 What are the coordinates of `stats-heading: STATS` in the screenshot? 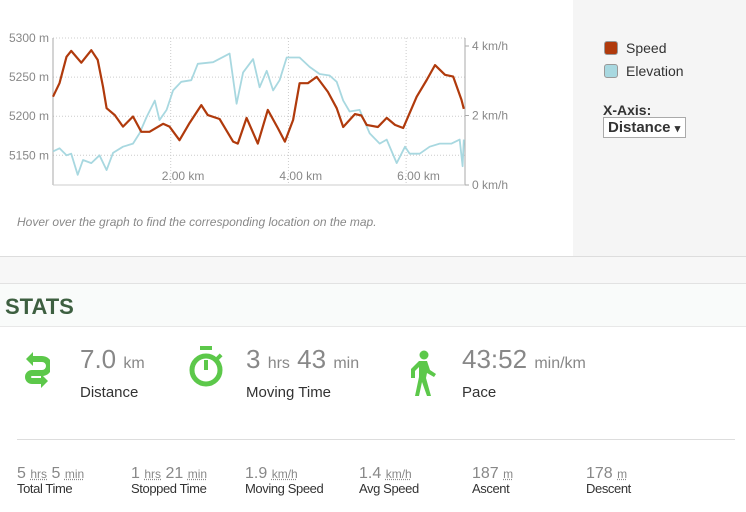 It's located at (39, 306).